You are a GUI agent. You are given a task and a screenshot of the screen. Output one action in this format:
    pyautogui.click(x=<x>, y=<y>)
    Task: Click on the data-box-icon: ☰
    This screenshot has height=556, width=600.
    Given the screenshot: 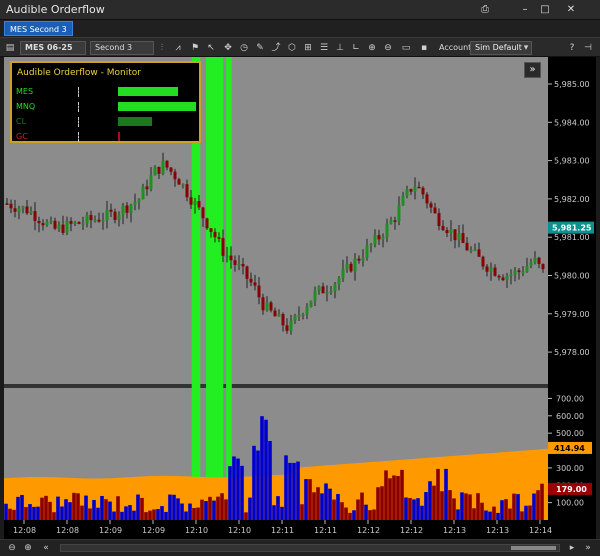 What is the action you would take?
    pyautogui.click(x=324, y=48)
    